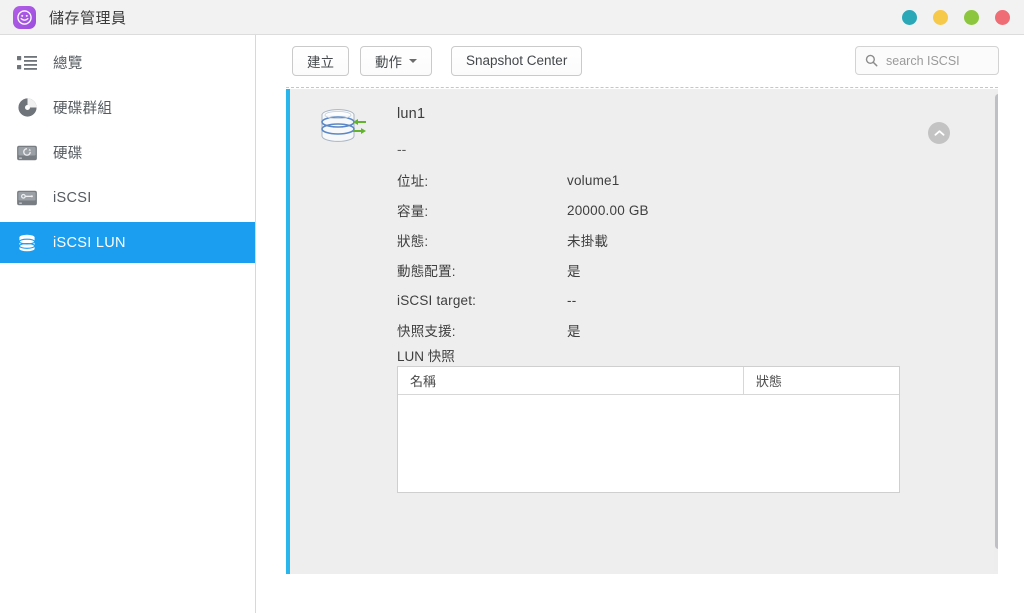  Describe the element at coordinates (127, 62) in the screenshot. I see `sidebar-item-overview: 總覽` at that location.